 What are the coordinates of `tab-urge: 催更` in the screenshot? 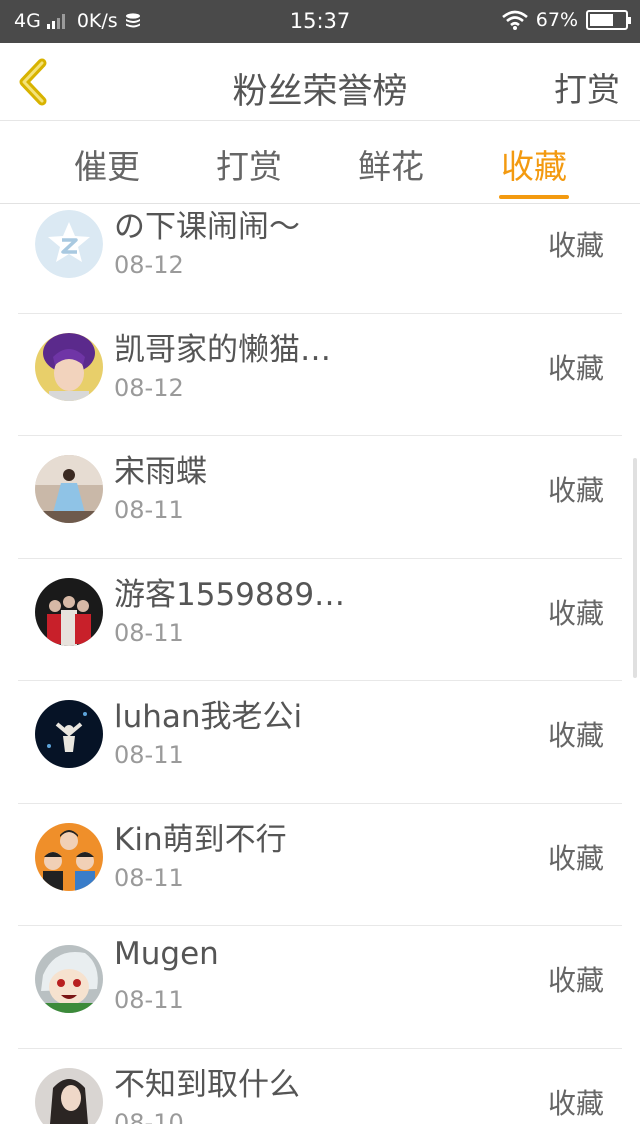 It's located at (107, 164).